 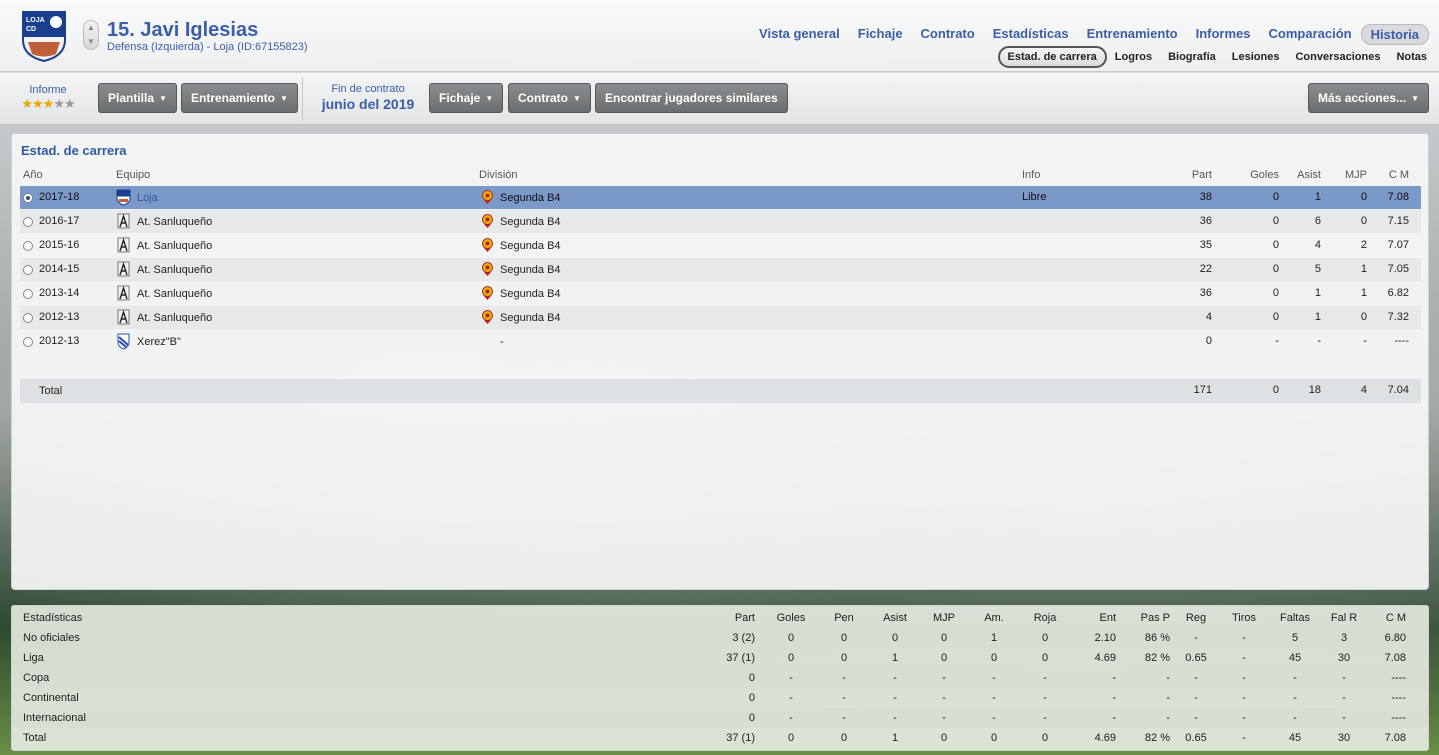 I want to click on row-part: 38, so click(x=1205, y=197).